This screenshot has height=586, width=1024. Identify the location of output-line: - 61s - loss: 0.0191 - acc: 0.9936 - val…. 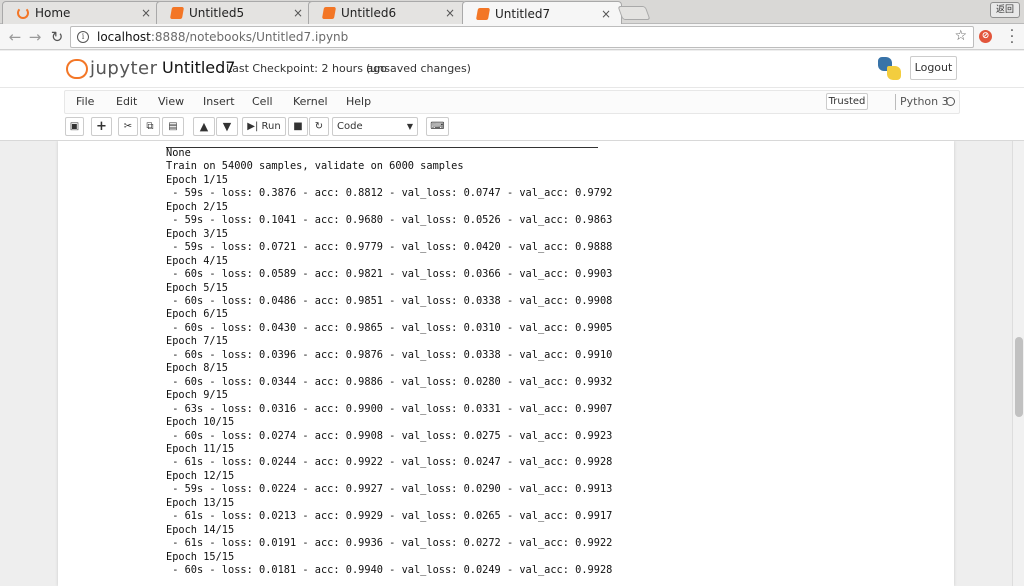
(389, 543).